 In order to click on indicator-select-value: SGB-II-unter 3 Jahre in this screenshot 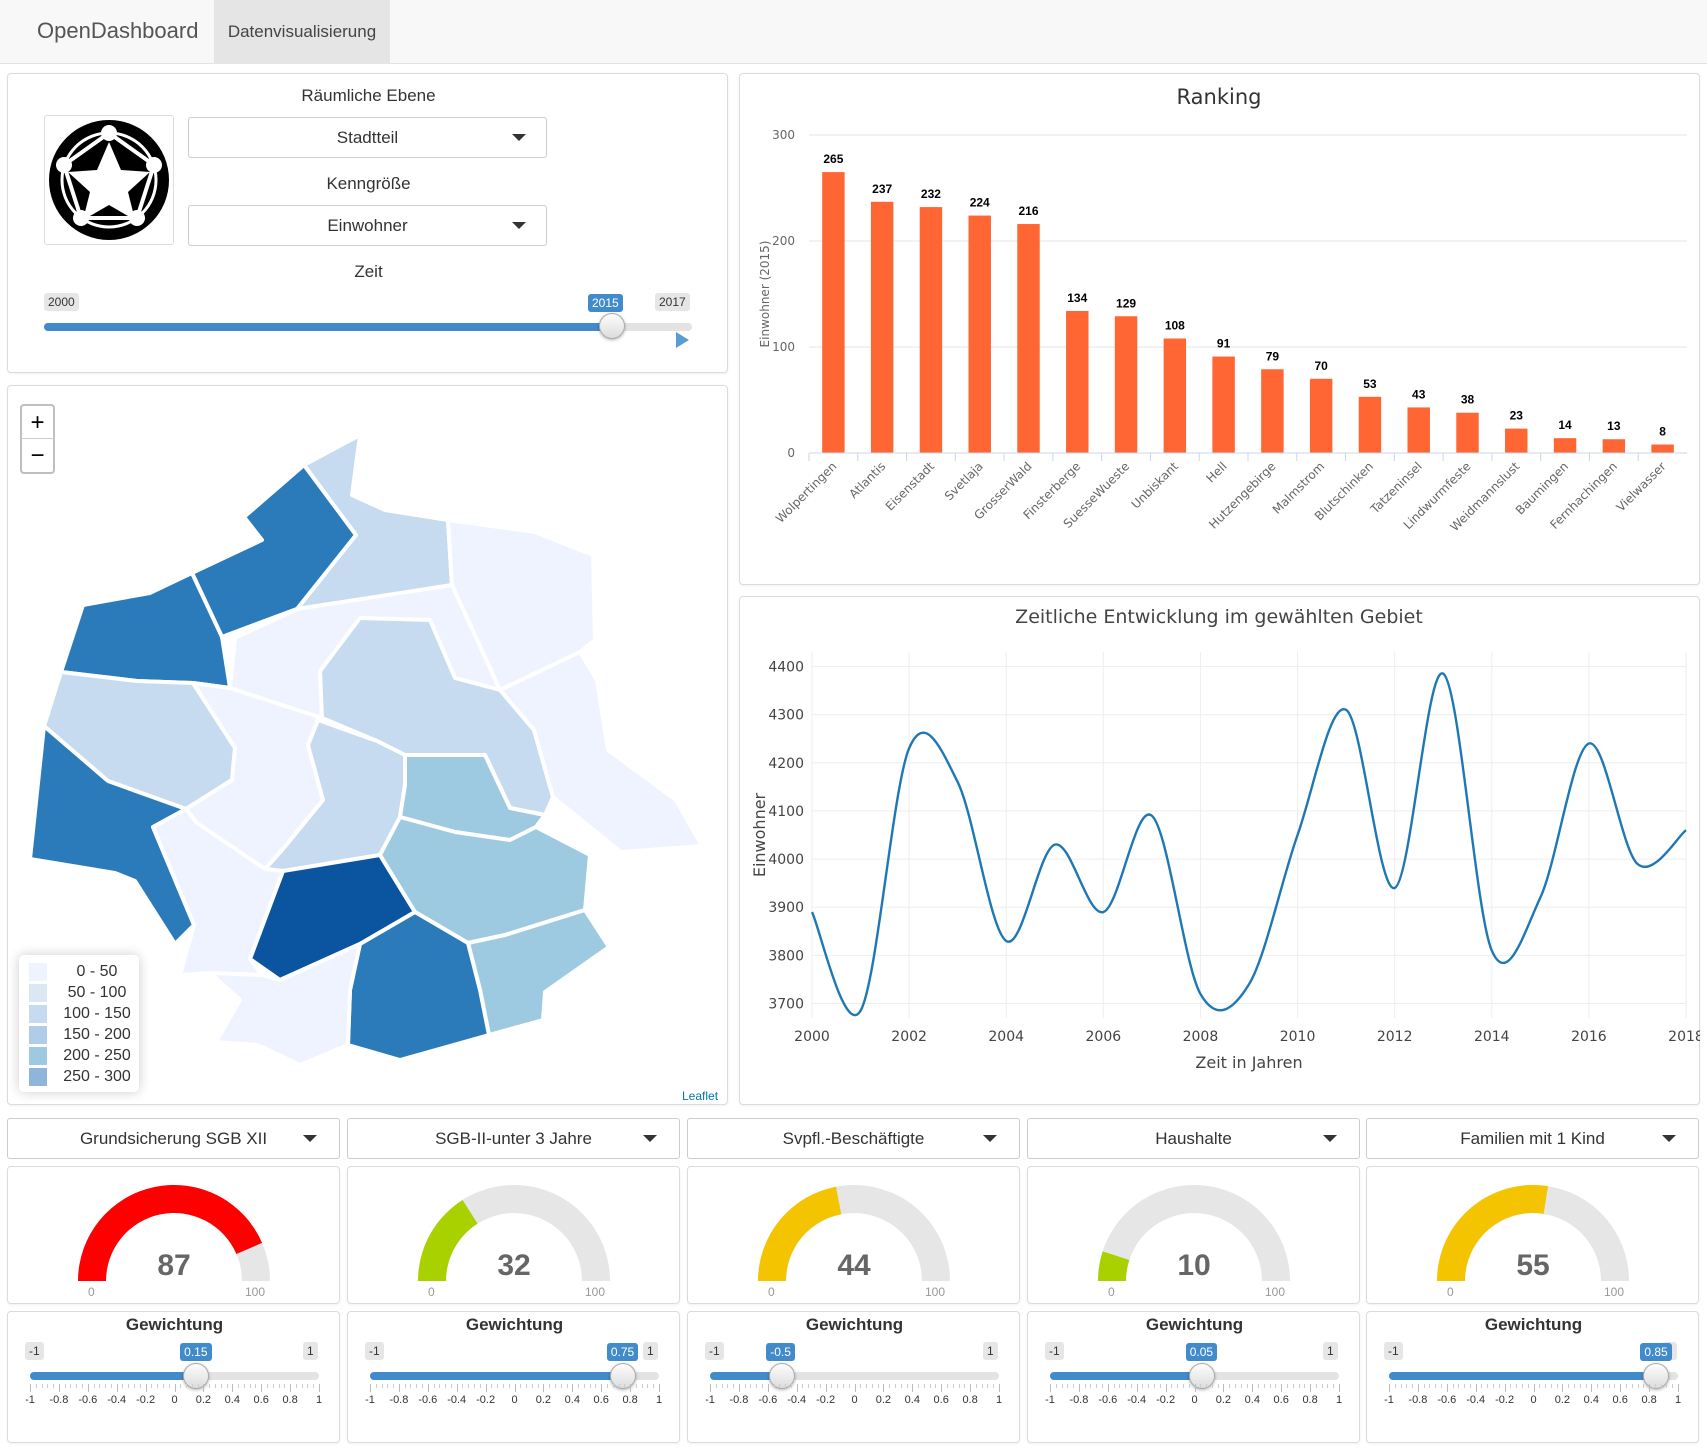, I will do `click(513, 1138)`.